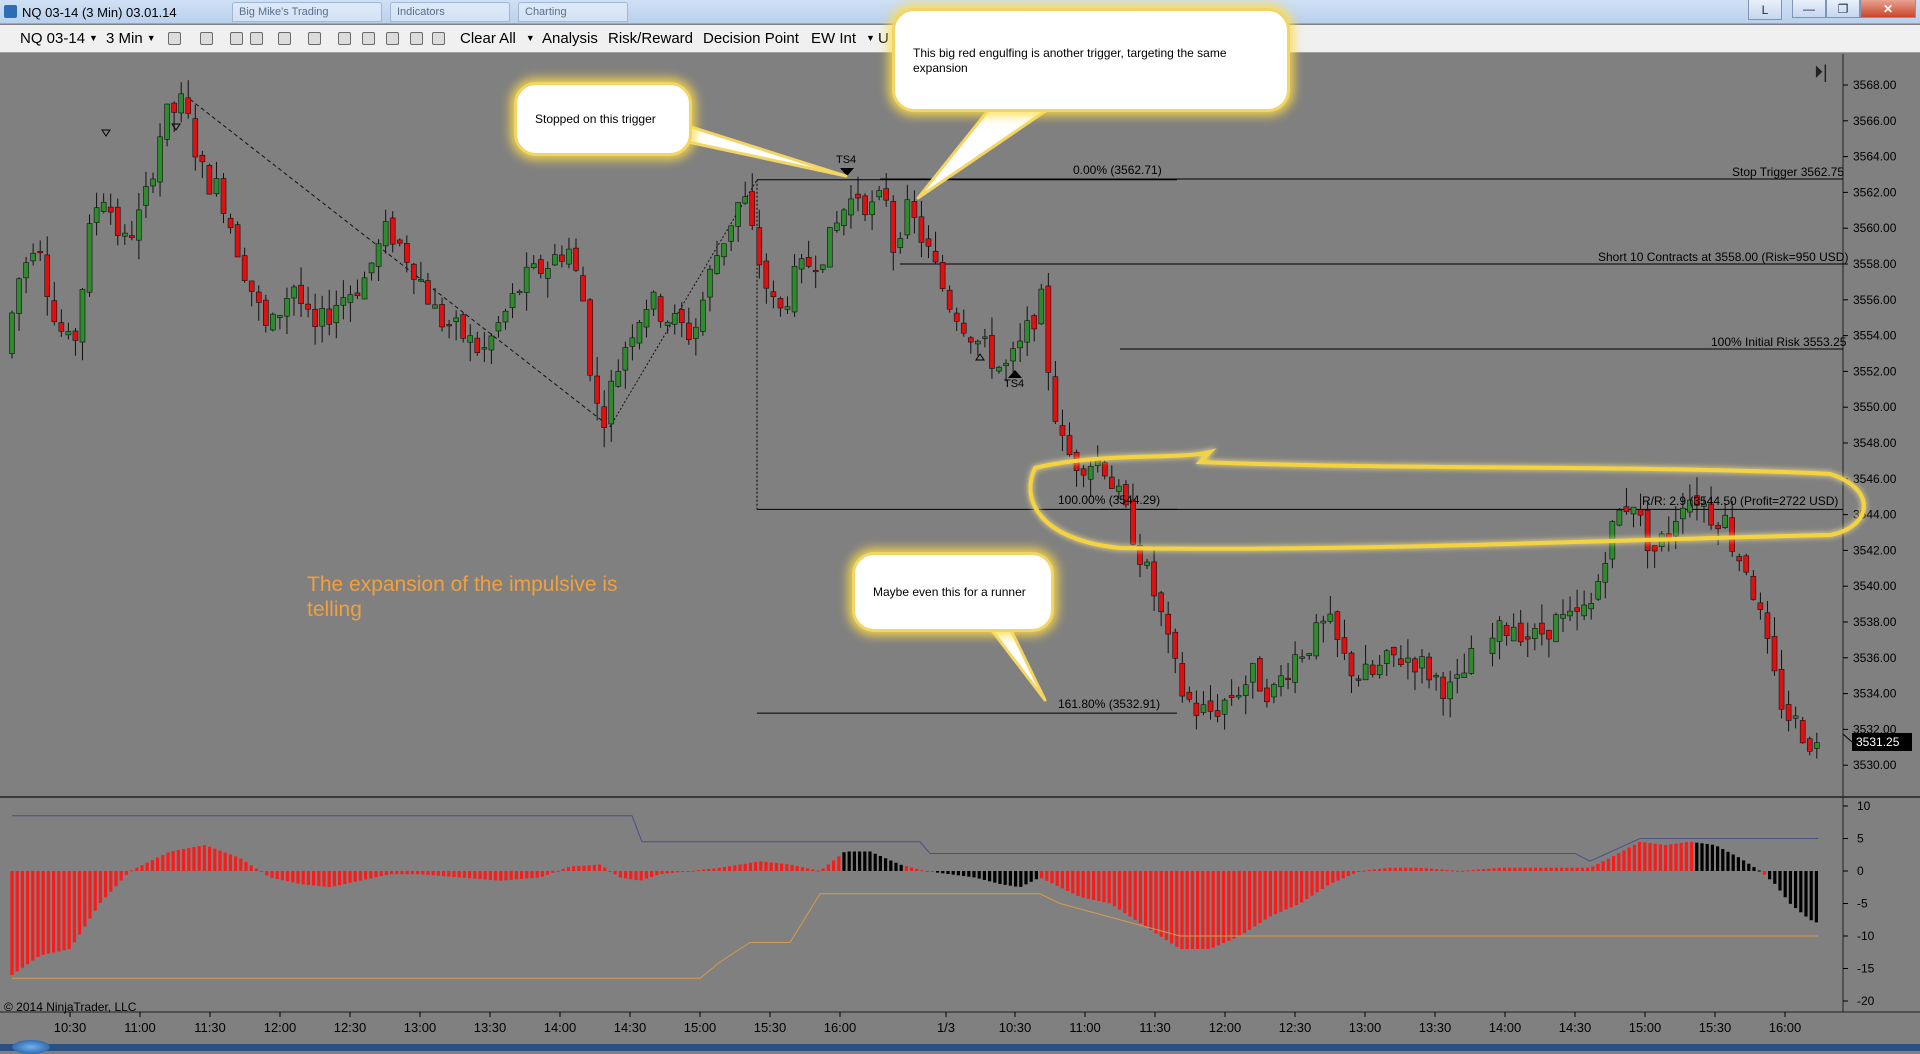 Image resolution: width=1920 pixels, height=1054 pixels. I want to click on lower-band-line, so click(915, 936).